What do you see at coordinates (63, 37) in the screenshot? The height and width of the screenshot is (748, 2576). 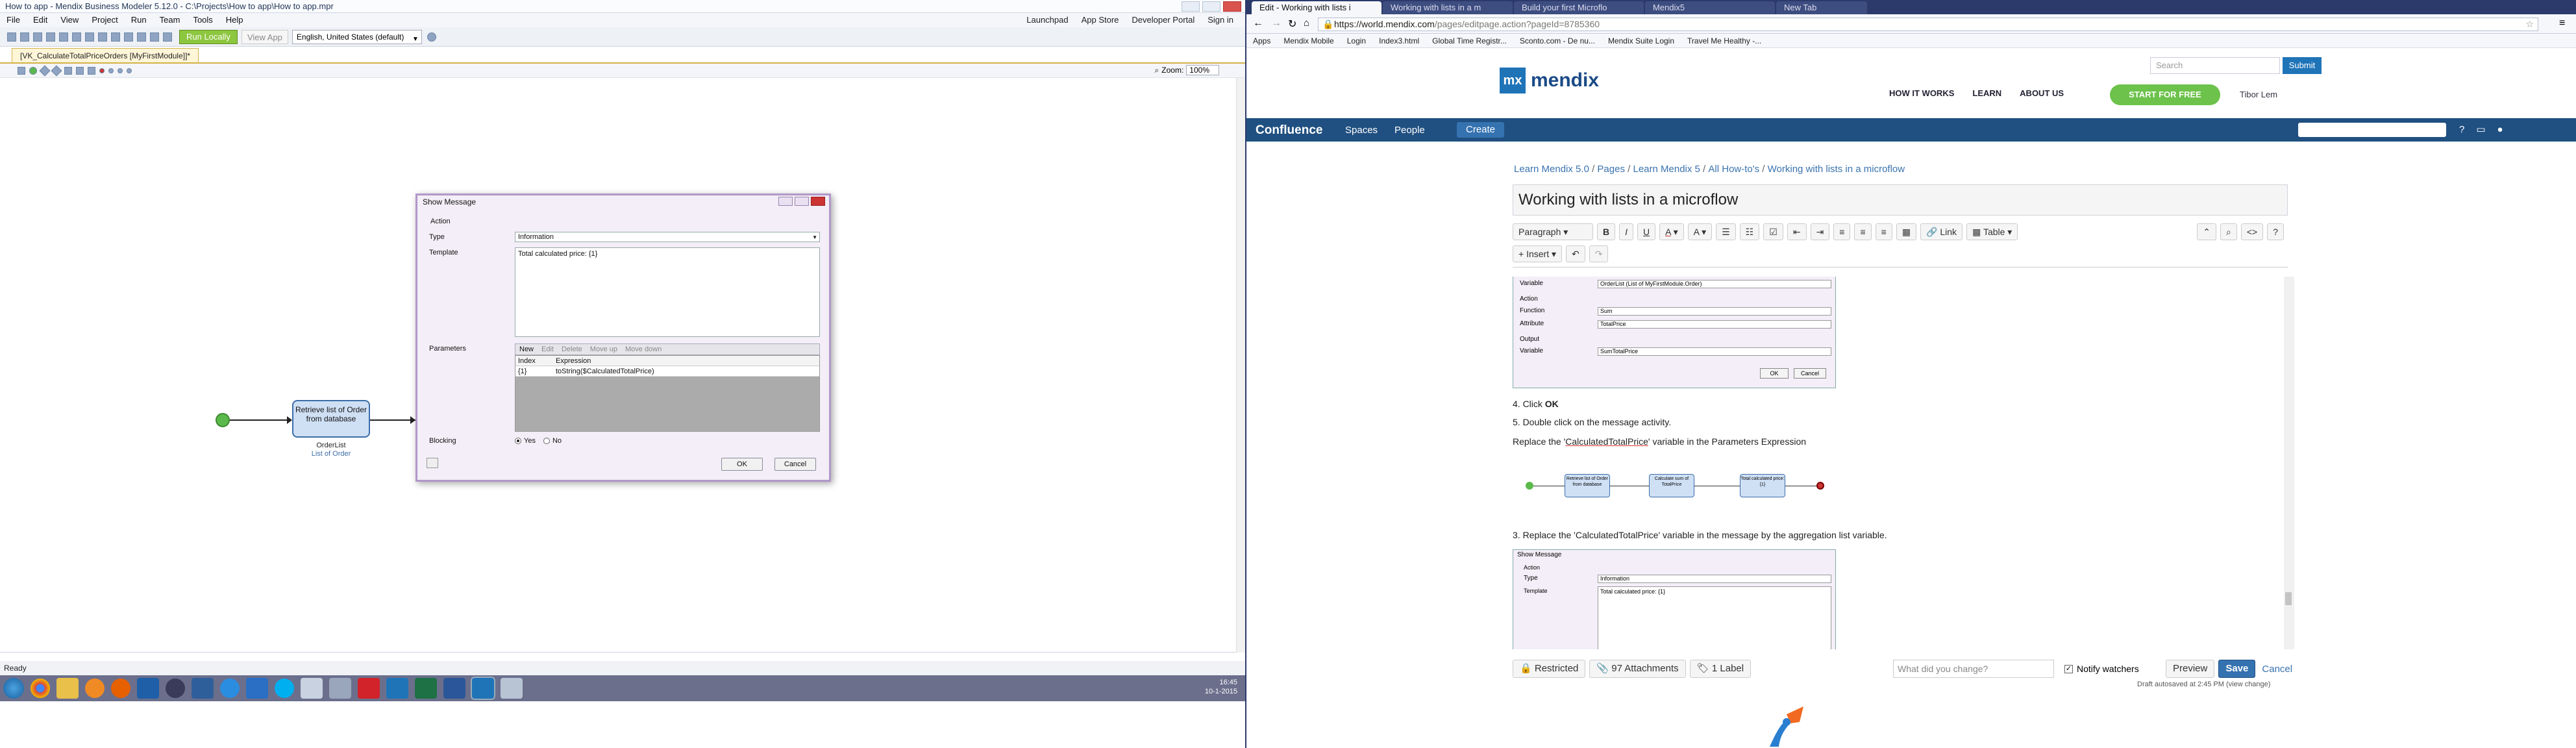 I see `cut-icon` at bounding box center [63, 37].